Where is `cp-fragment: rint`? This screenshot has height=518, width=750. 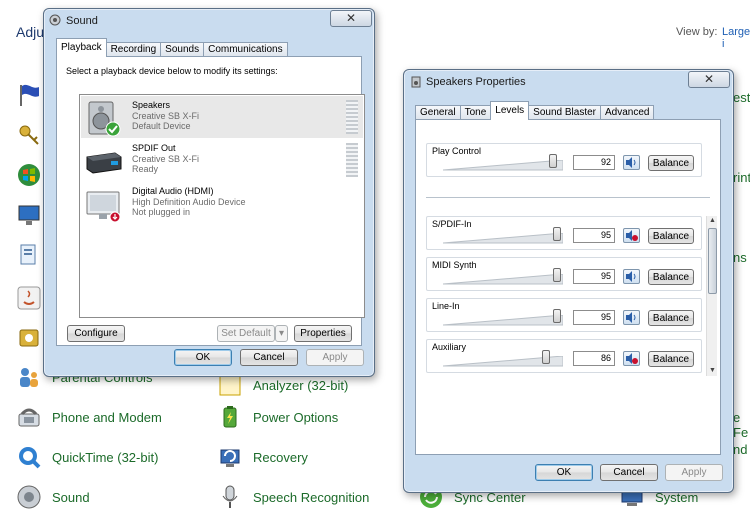
cp-fragment: rint is located at coordinates (741, 177).